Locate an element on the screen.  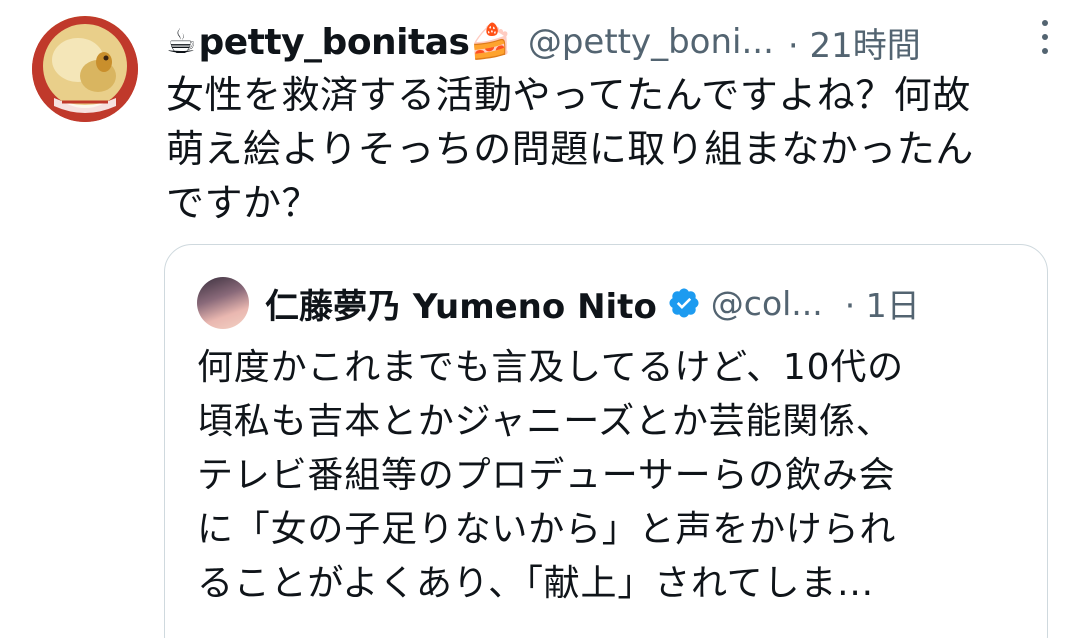
coffee-emoji-icon: ☕ is located at coordinates (181, 42).